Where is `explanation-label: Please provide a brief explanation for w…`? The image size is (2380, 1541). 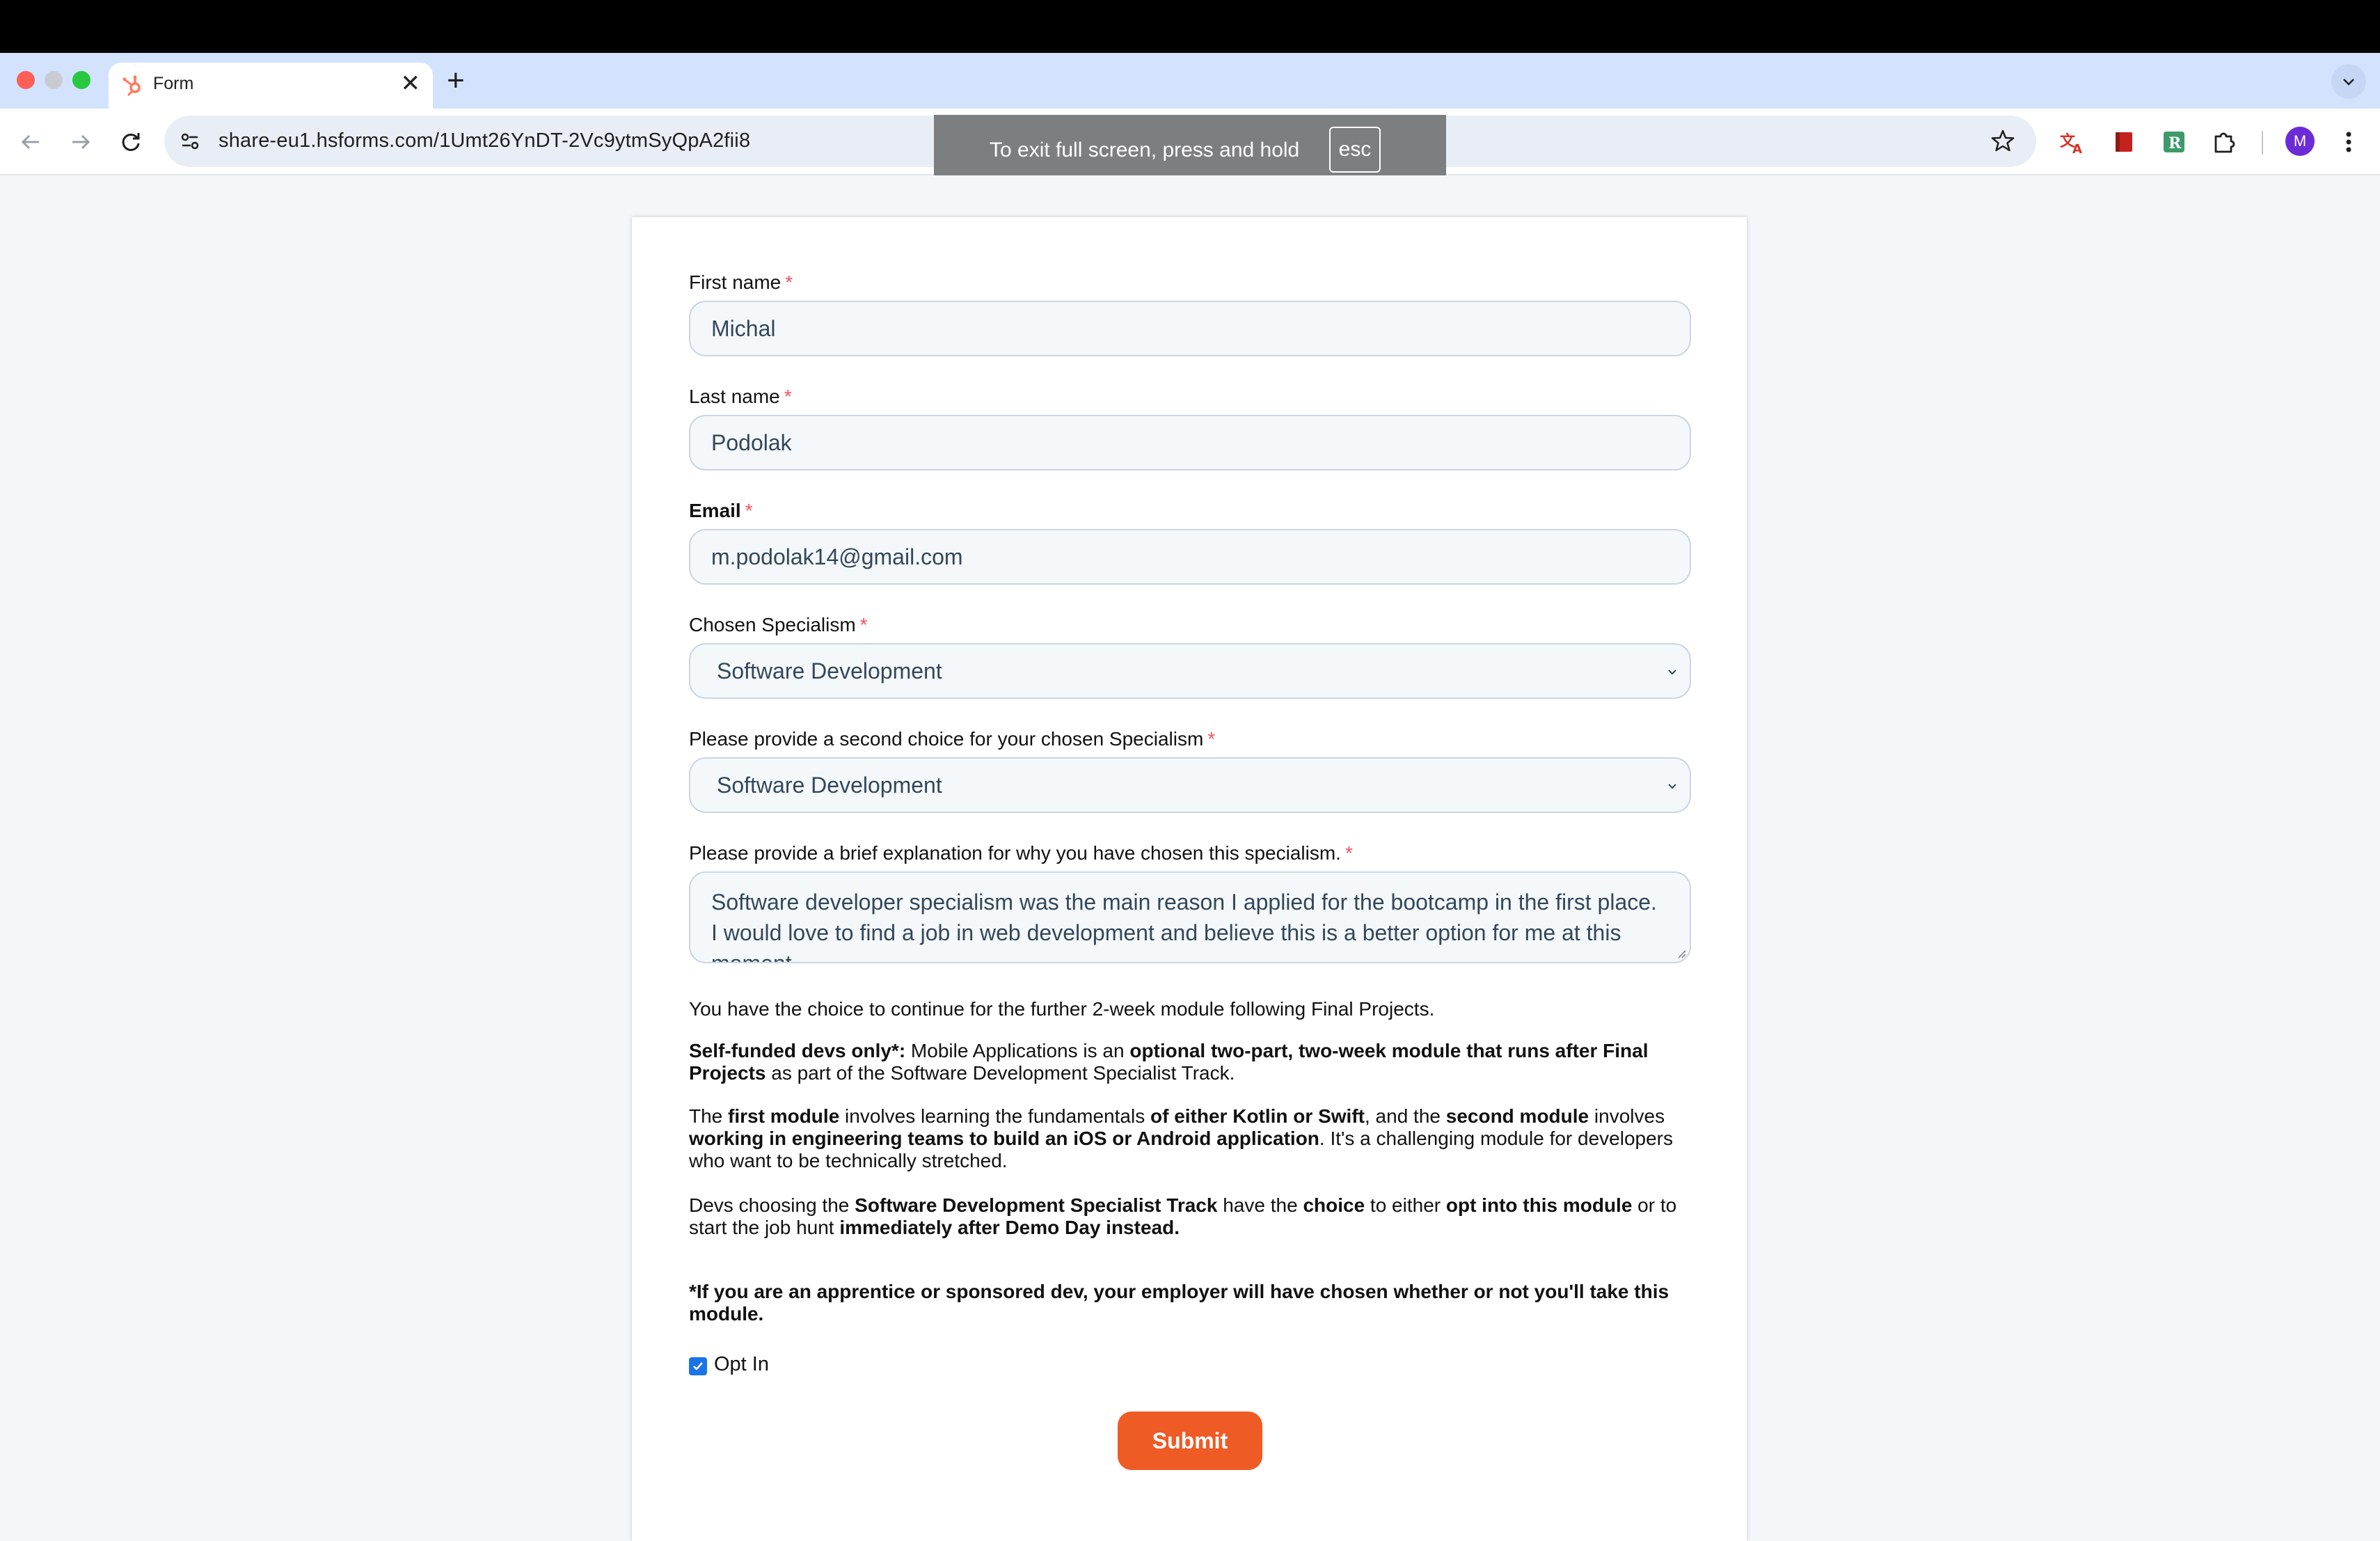
explanation-label: Please provide a brief explanation for w… is located at coordinates (1021, 853).